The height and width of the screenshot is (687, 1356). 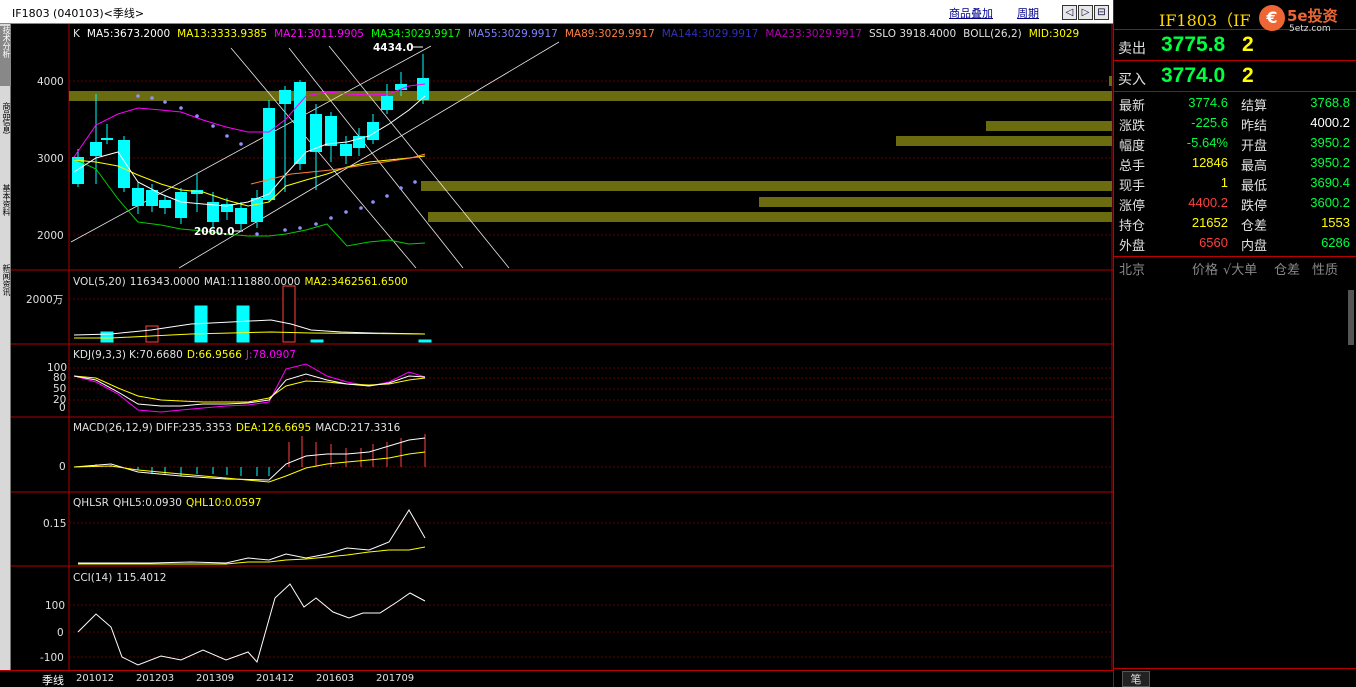 I want to click on overlay-link: 商品叠加, so click(x=971, y=13).